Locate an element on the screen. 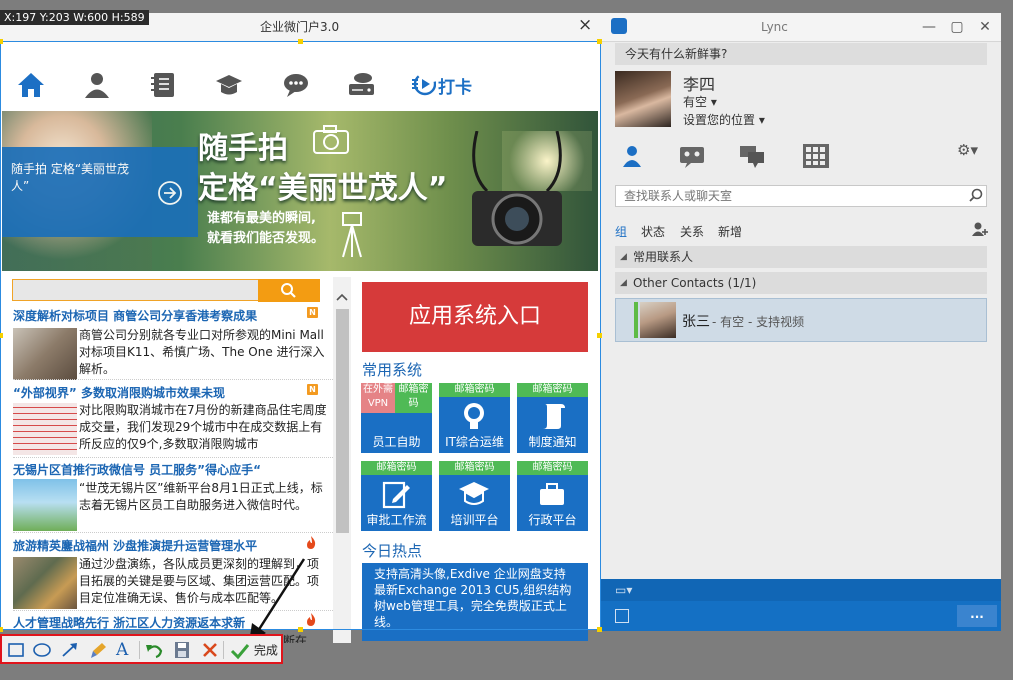  tile-employee-self-service: 在外需VPN 邮箱密码 员工自助 is located at coordinates (396, 418).